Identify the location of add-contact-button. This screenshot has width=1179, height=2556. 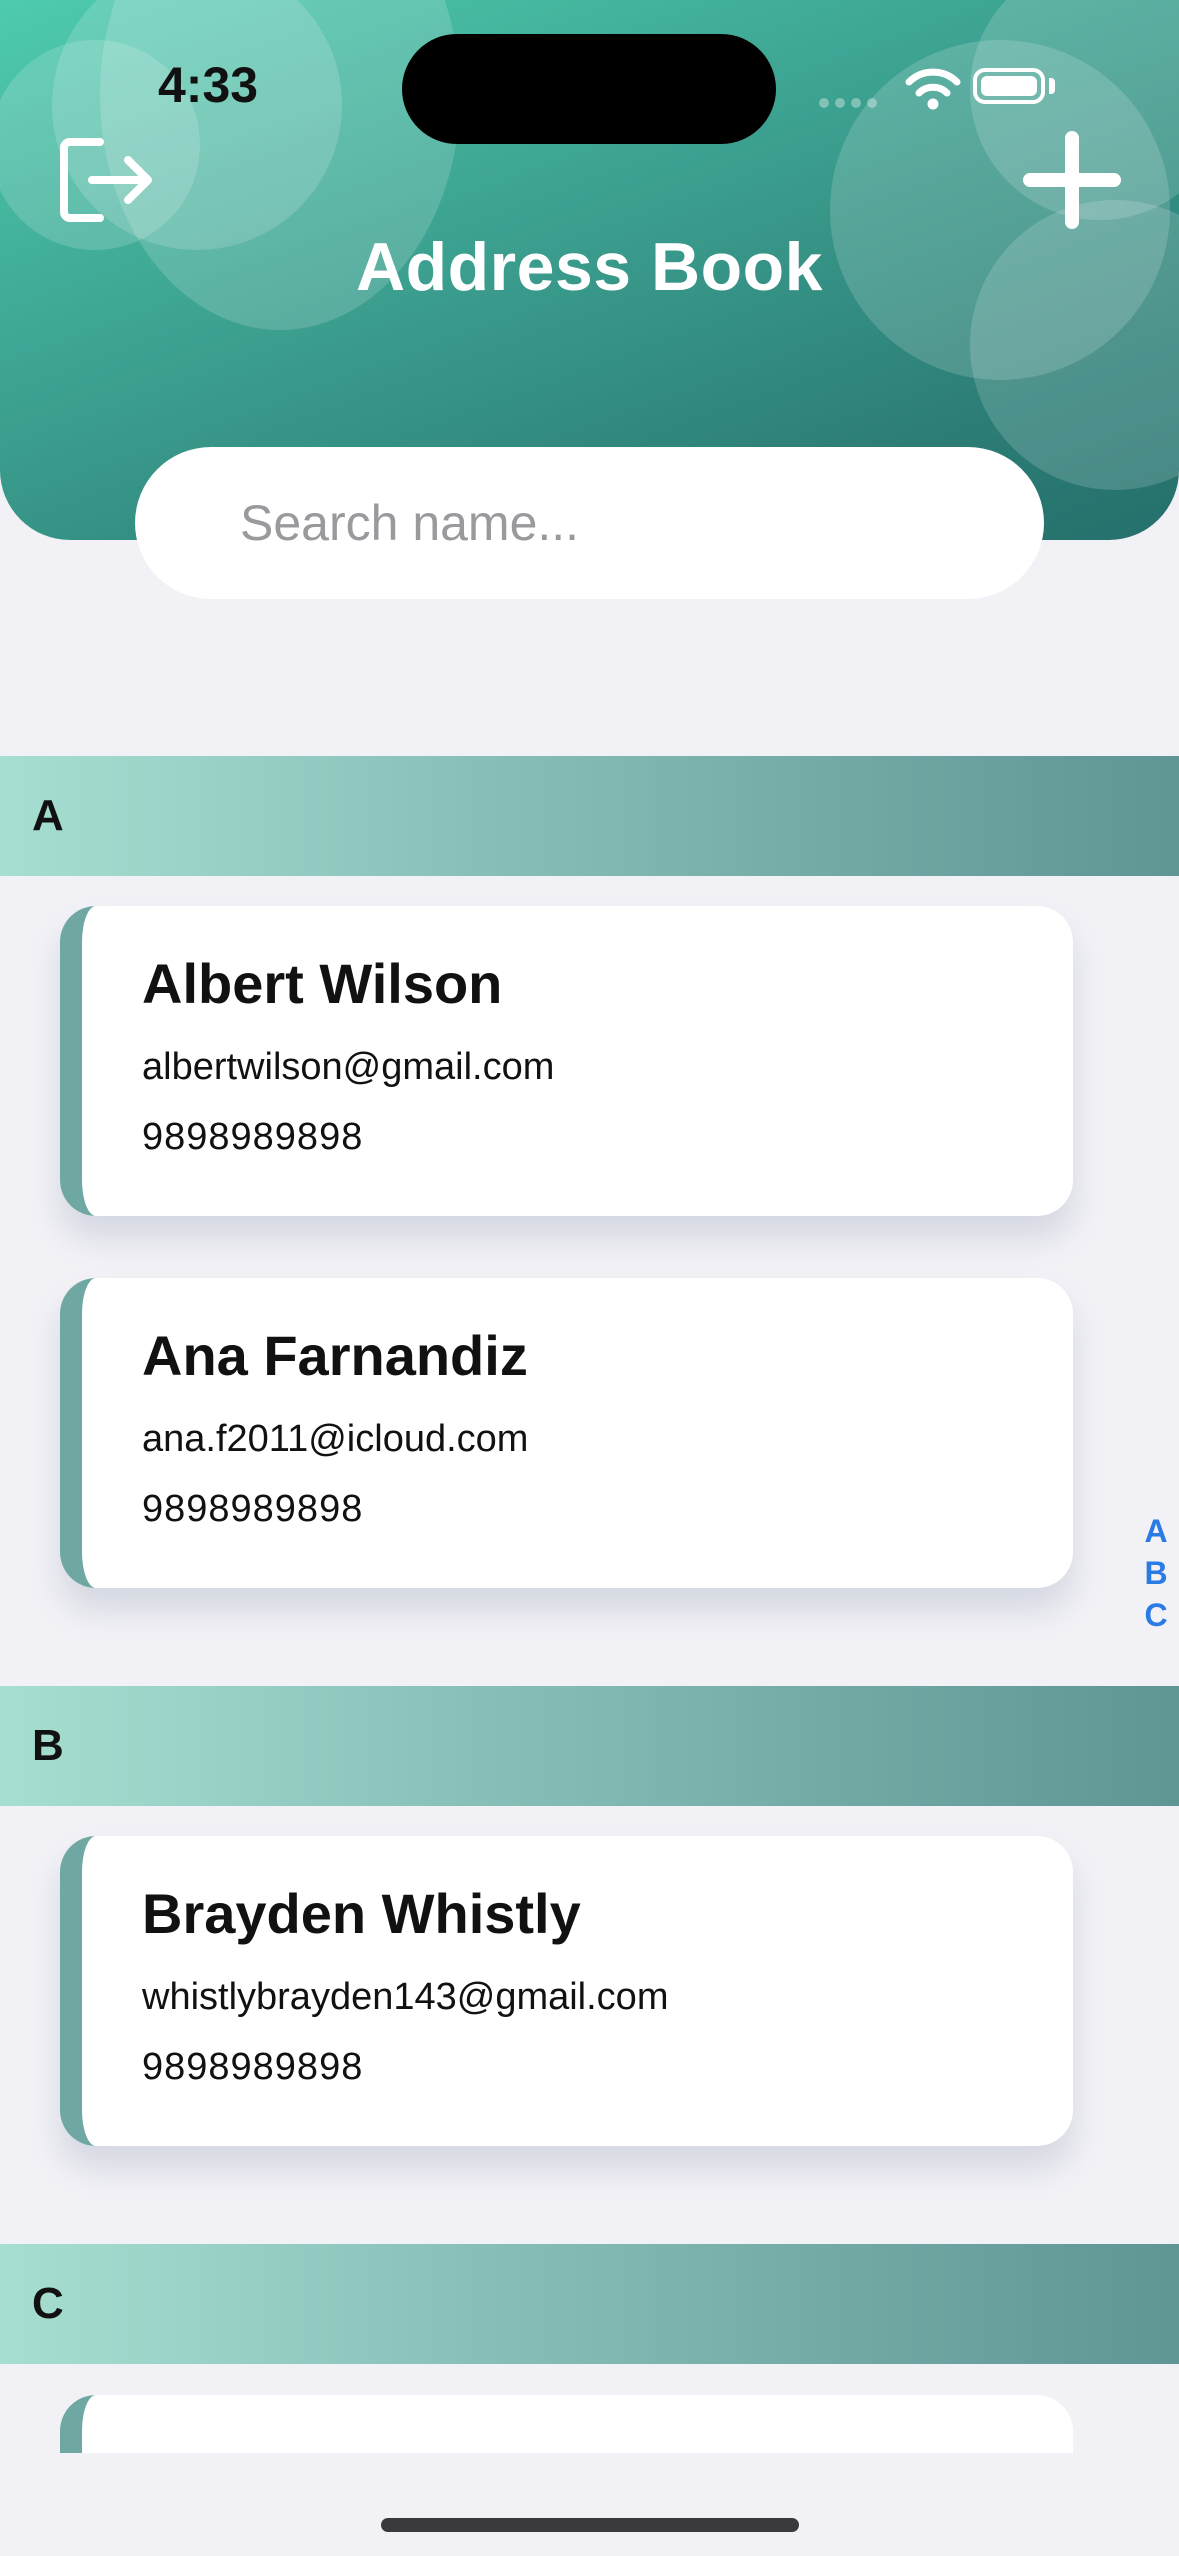
(1072, 180).